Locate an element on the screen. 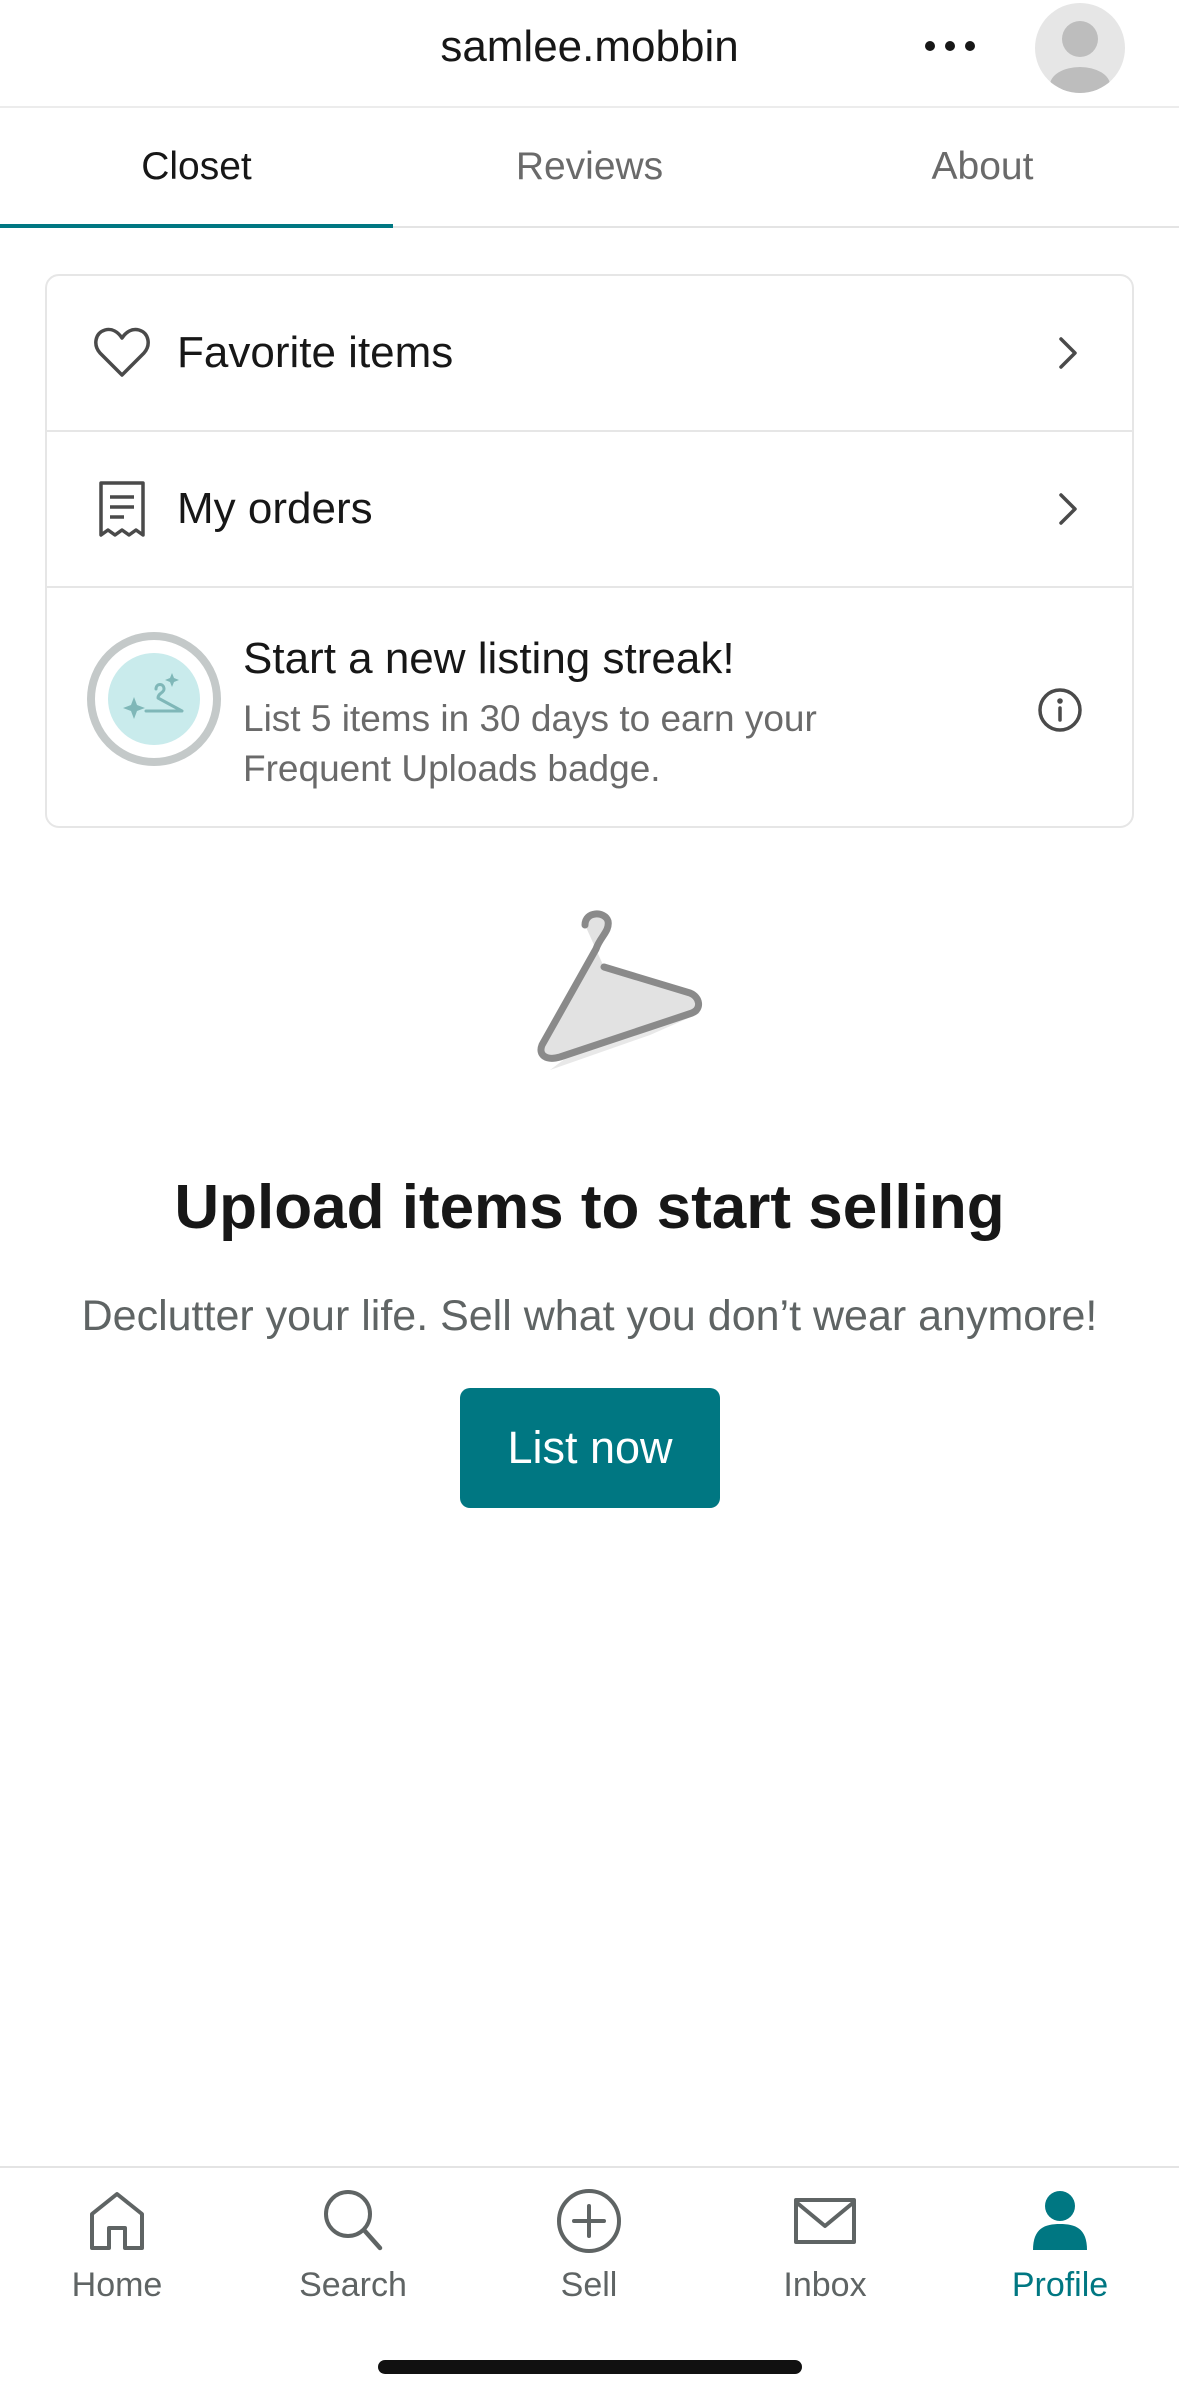  favorite-items-label: Favorite items is located at coordinates (315, 352).